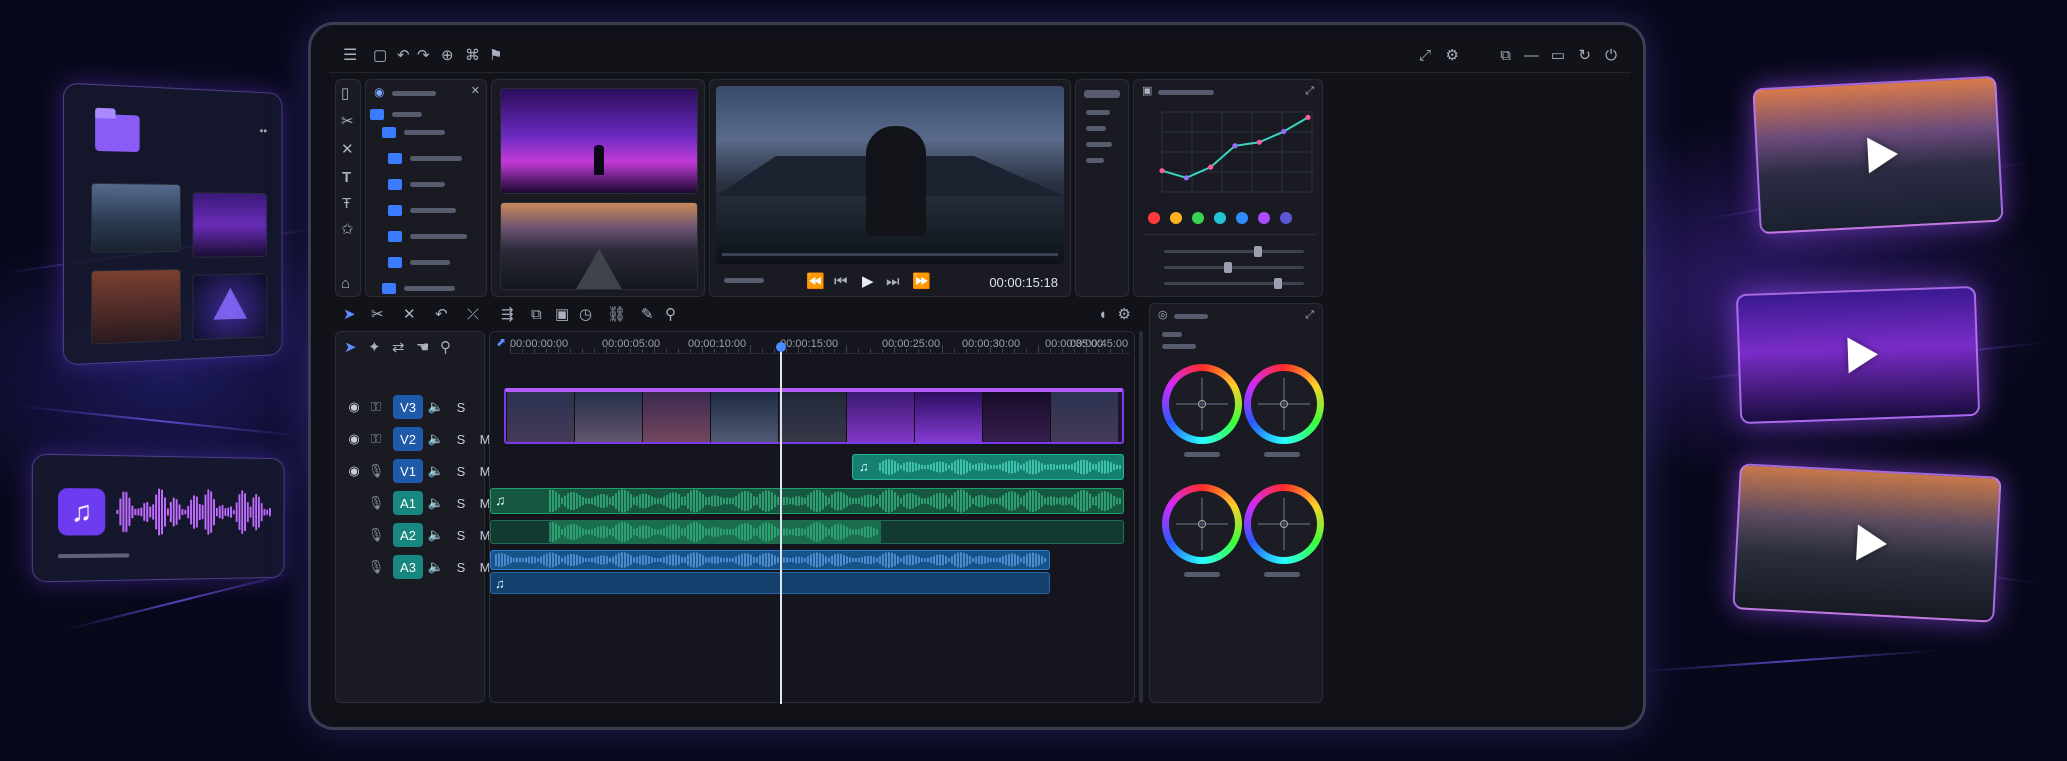 This screenshot has width=2067, height=761. I want to click on track-name-badge: V1, so click(408, 471).